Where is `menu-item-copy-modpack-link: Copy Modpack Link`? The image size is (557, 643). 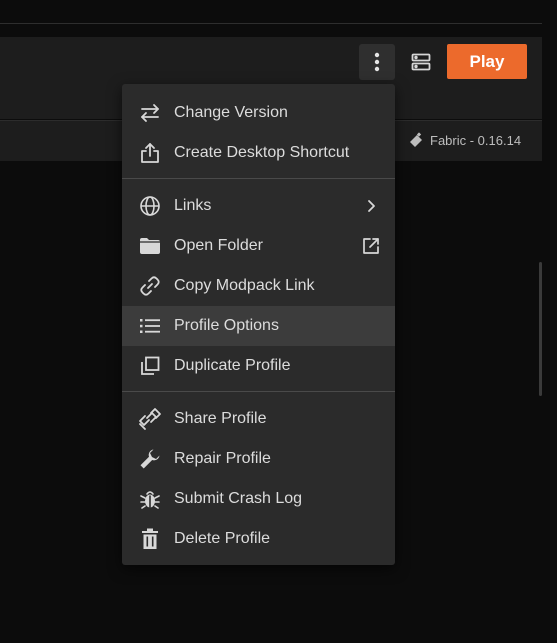 menu-item-copy-modpack-link: Copy Modpack Link is located at coordinates (258, 286).